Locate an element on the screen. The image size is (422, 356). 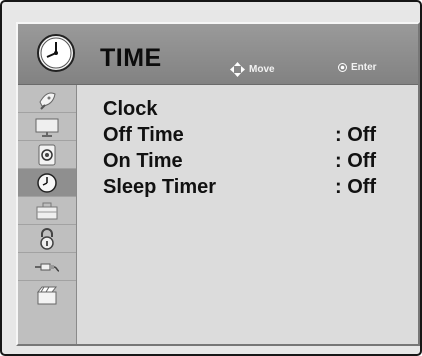
menu-row-on-time: On Time : Off is located at coordinates (248, 161).